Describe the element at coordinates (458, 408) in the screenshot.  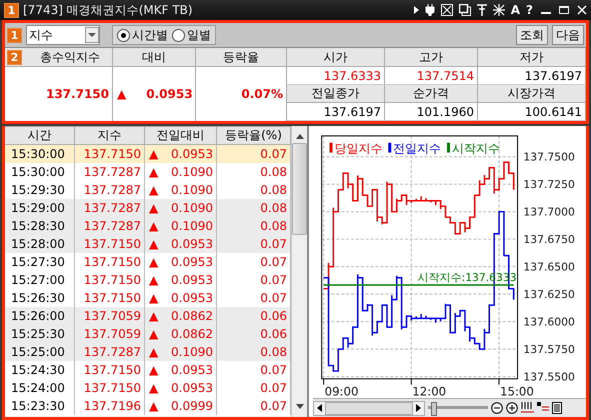
I see `zoom-slider` at that location.